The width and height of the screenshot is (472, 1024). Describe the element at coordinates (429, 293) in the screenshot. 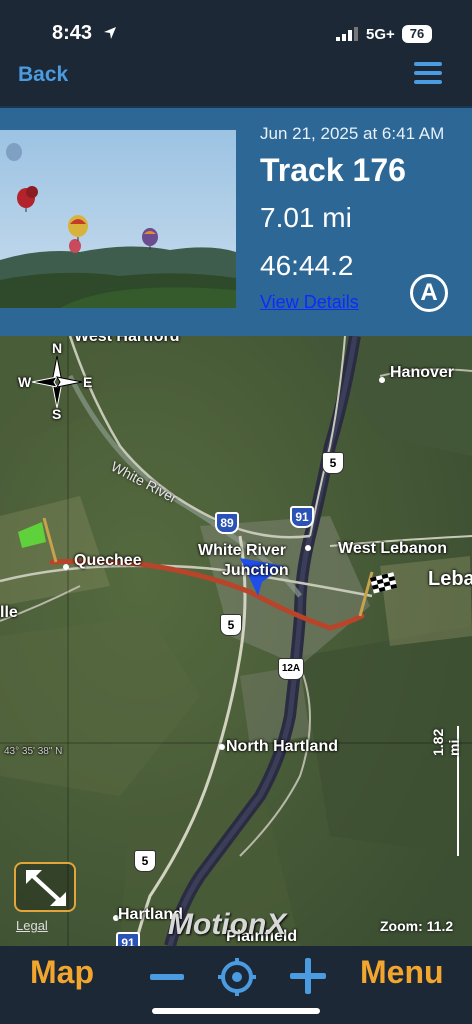

I see `track-badge-icon: A` at that location.